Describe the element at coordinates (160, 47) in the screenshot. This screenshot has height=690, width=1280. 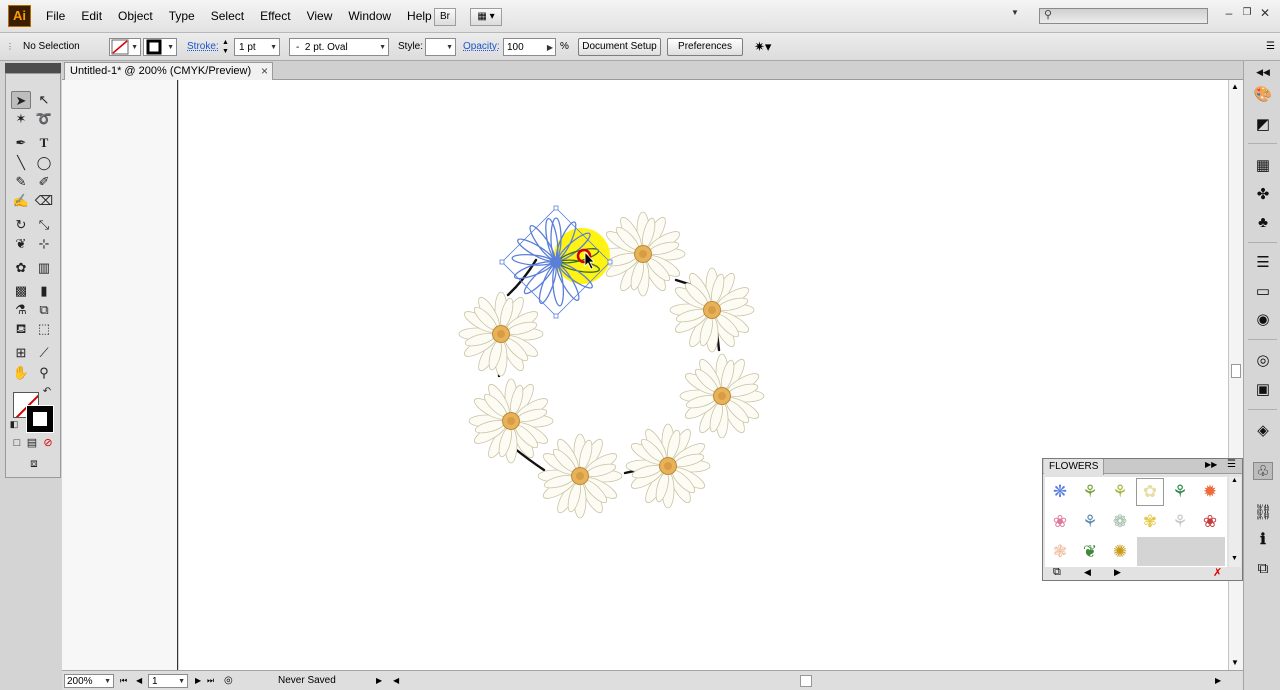
I see `stroke-color-picker: ▼` at that location.